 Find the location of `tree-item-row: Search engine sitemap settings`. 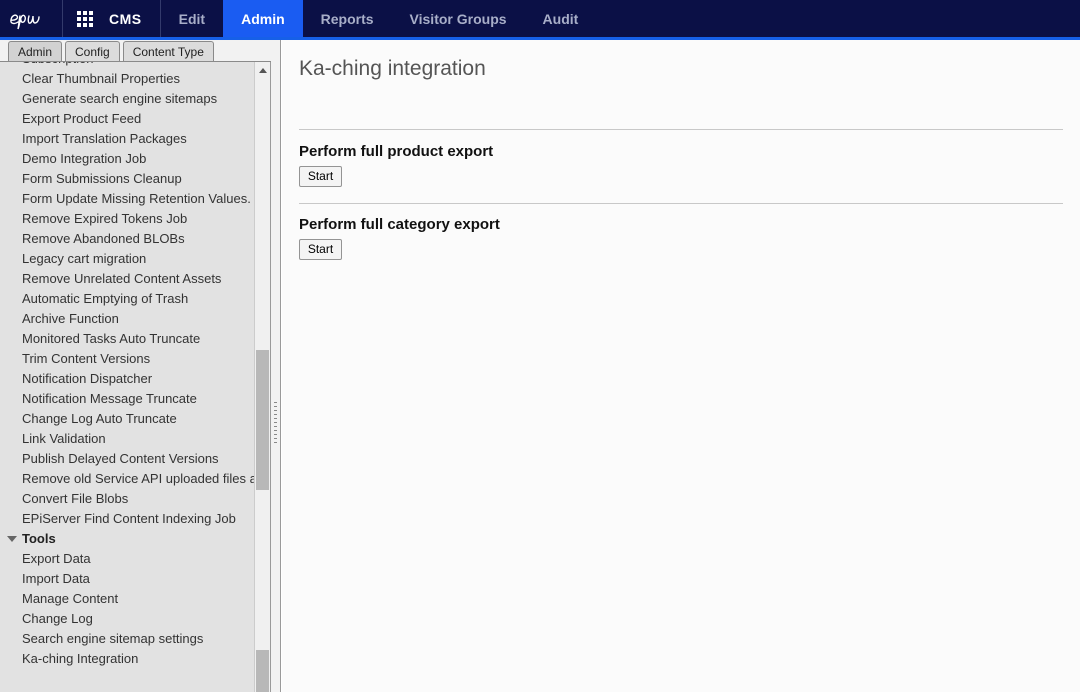

tree-item-row: Search engine sitemap settings is located at coordinates (127, 639).